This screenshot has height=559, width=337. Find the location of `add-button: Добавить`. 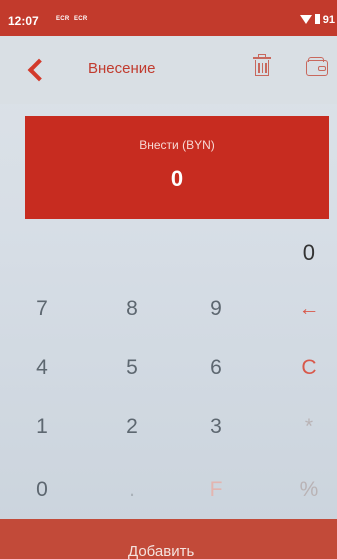

add-button: Добавить is located at coordinates (168, 539).